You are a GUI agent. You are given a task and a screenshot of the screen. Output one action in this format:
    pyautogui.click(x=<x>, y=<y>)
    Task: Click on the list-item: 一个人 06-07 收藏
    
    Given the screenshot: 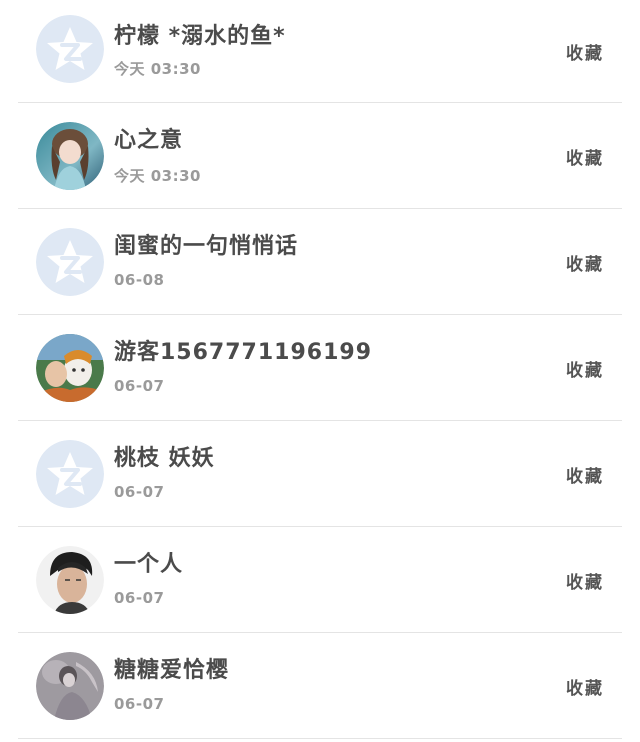 What is the action you would take?
    pyautogui.click(x=320, y=580)
    